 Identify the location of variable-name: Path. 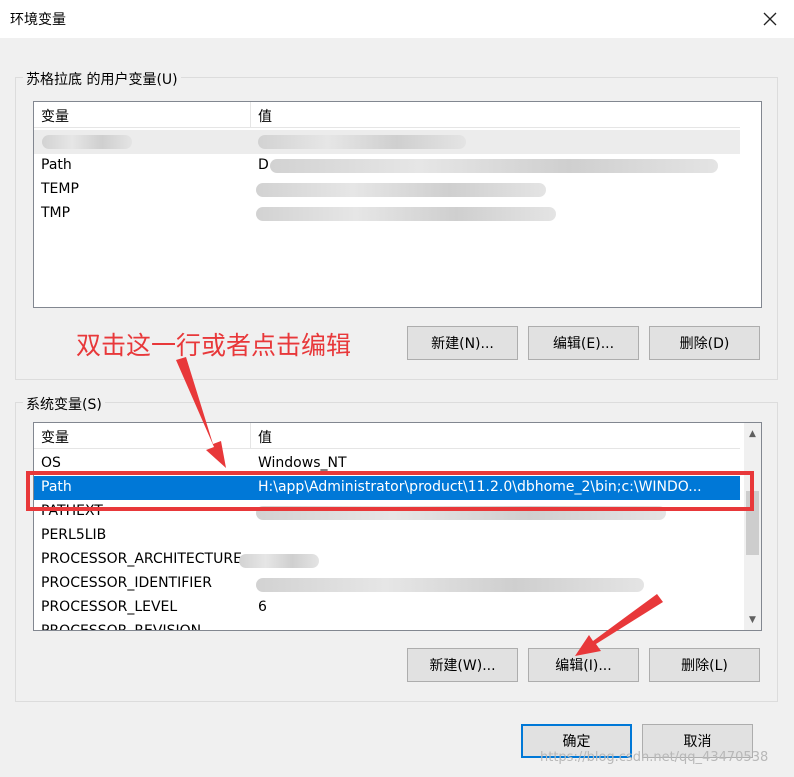
(56, 165).